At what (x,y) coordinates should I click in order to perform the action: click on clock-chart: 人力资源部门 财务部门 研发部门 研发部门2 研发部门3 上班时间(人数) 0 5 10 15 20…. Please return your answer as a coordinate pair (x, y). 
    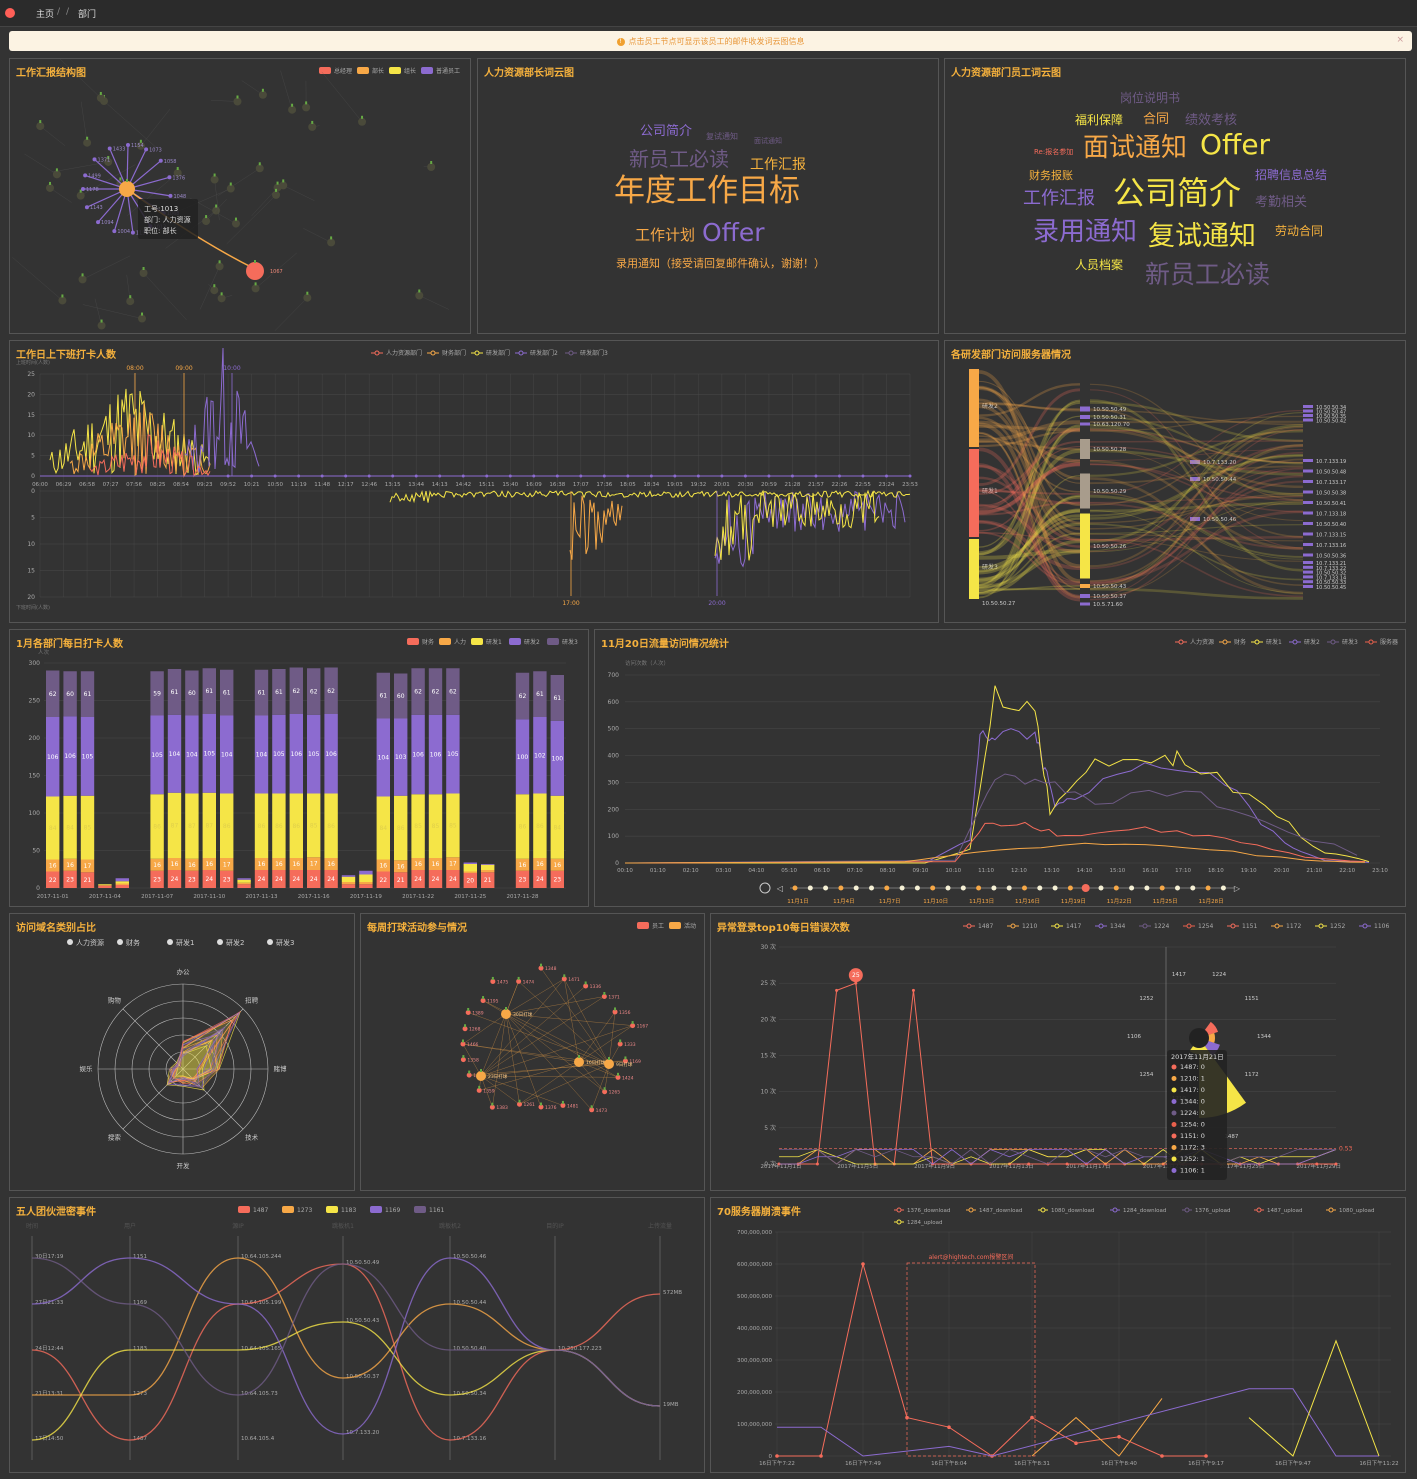
    Looking at the image, I should click on (474, 482).